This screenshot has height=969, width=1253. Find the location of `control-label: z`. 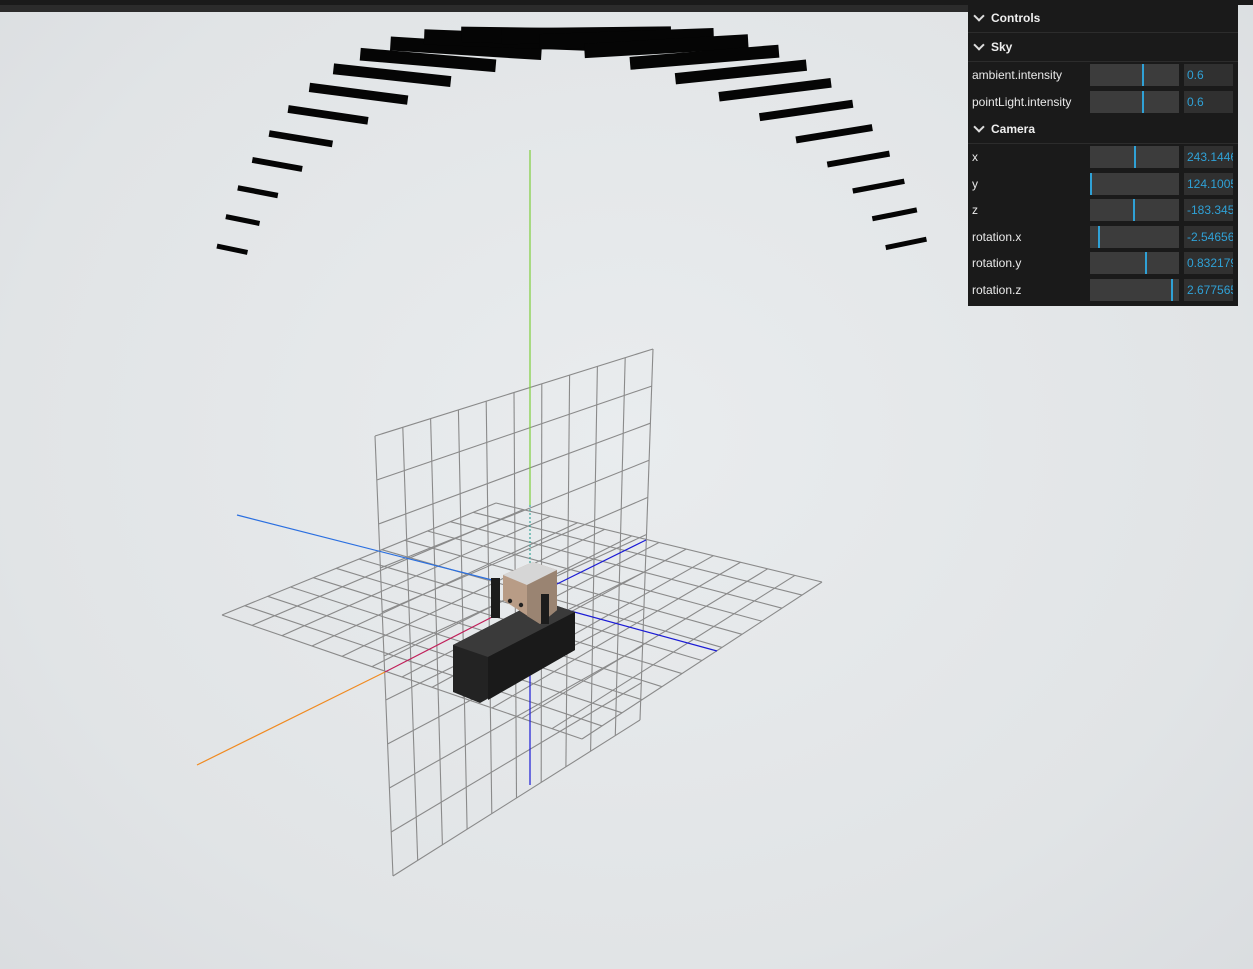

control-label: z is located at coordinates (975, 210).